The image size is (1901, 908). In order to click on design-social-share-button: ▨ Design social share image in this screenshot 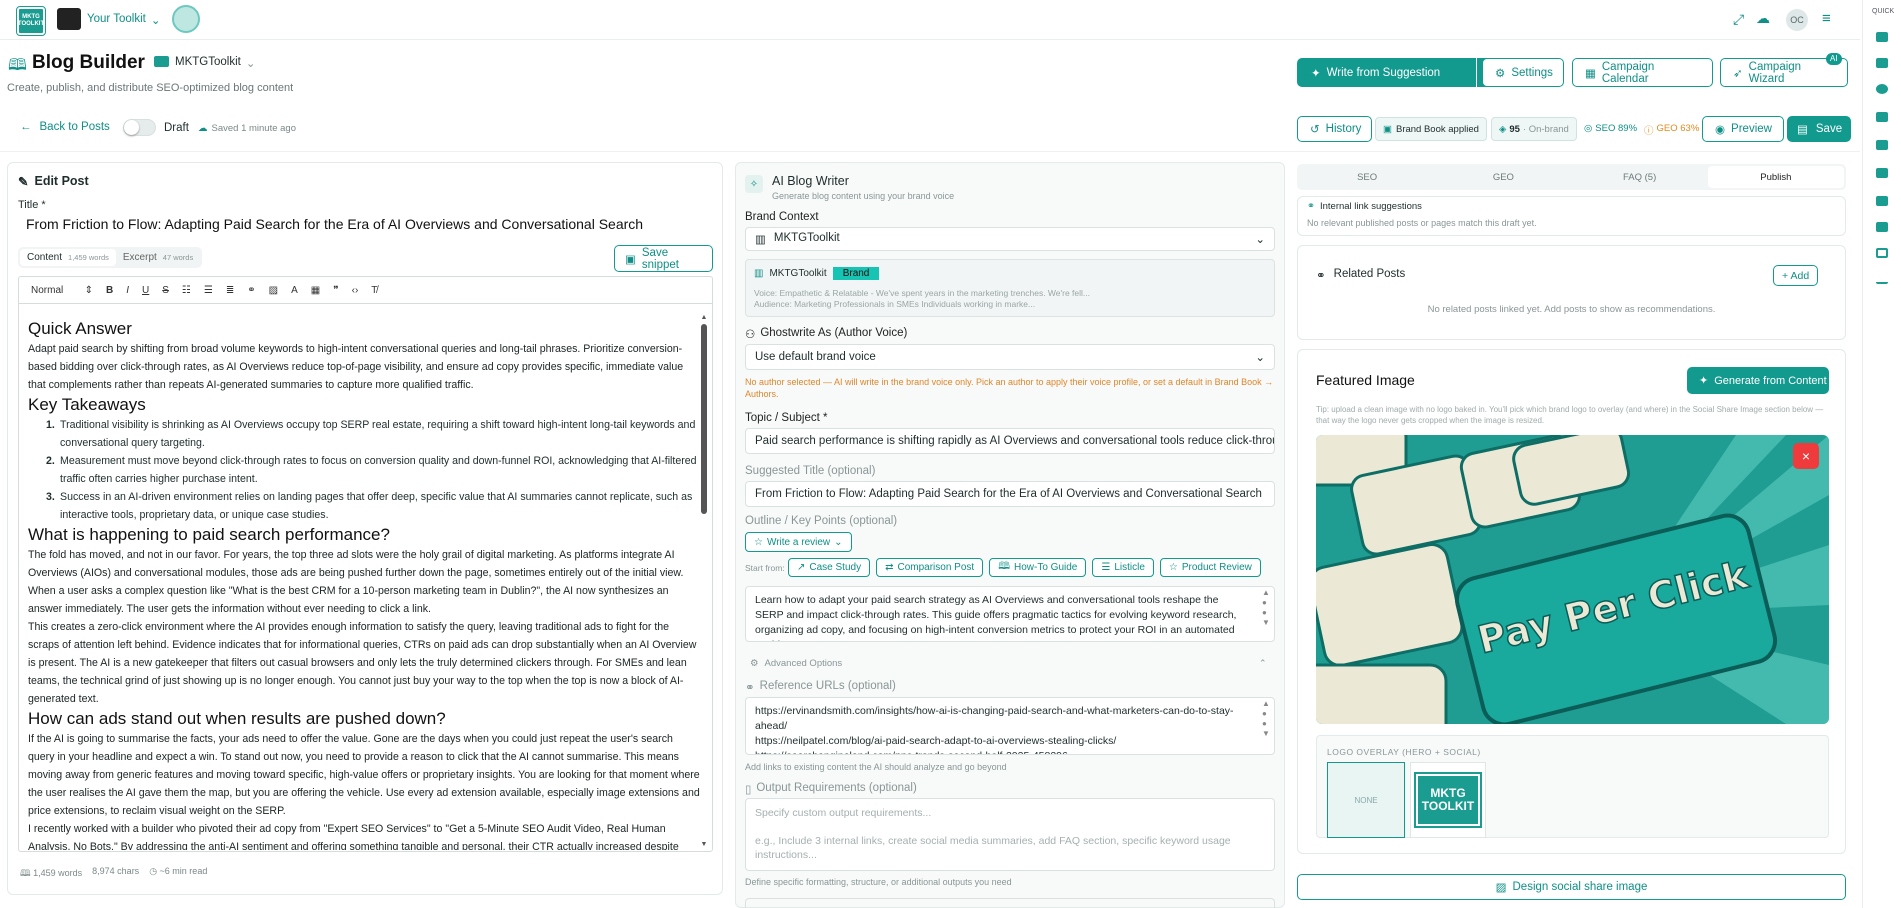, I will do `click(1571, 887)`.